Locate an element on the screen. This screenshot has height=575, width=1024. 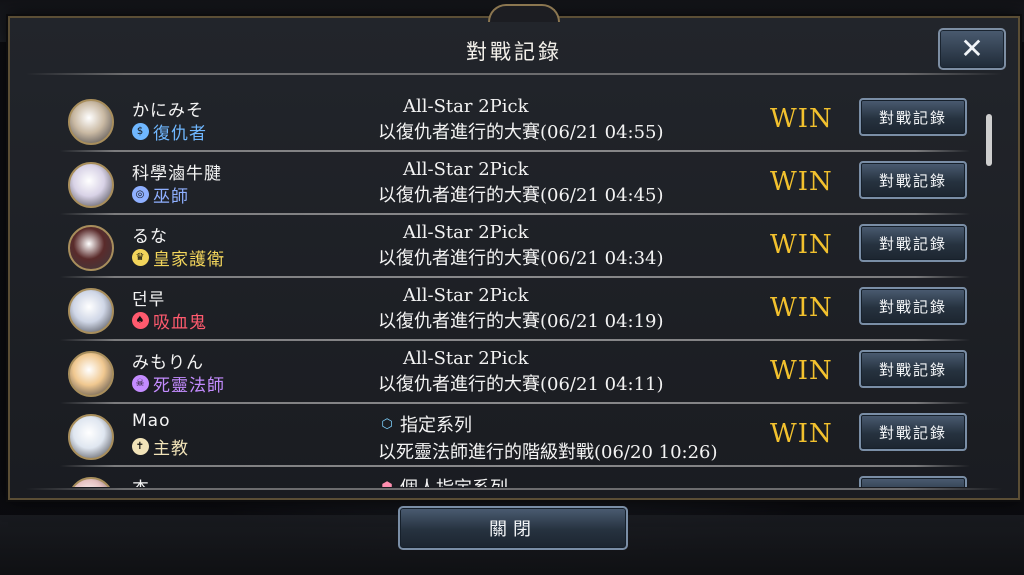
modal-title: 對戰記錄 is located at coordinates (514, 52).